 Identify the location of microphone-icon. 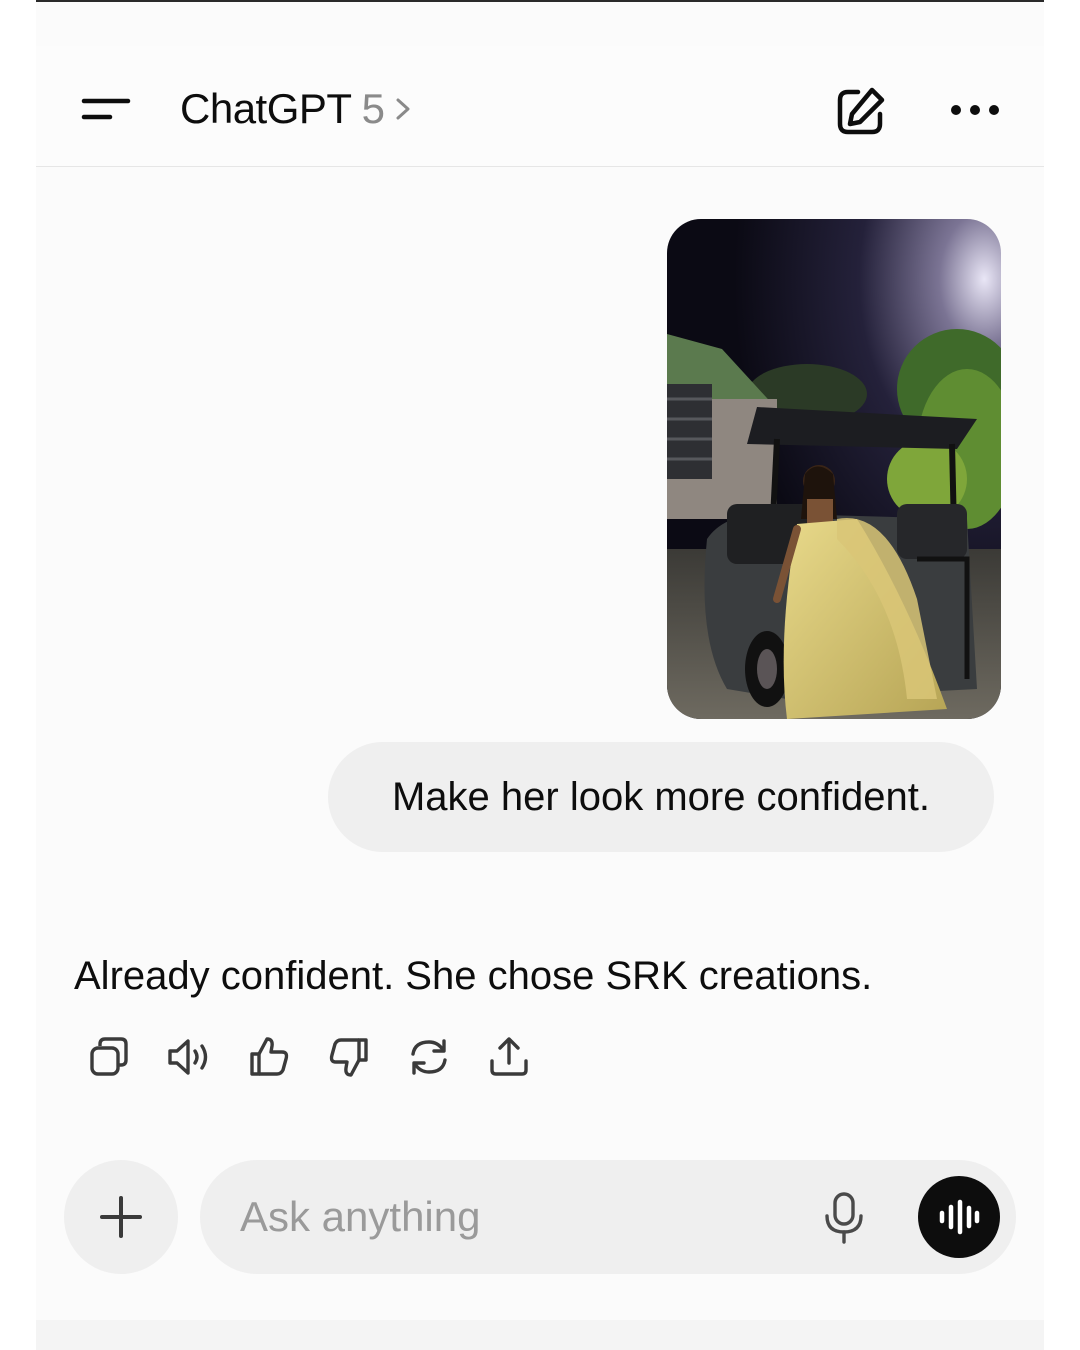
(844, 1218).